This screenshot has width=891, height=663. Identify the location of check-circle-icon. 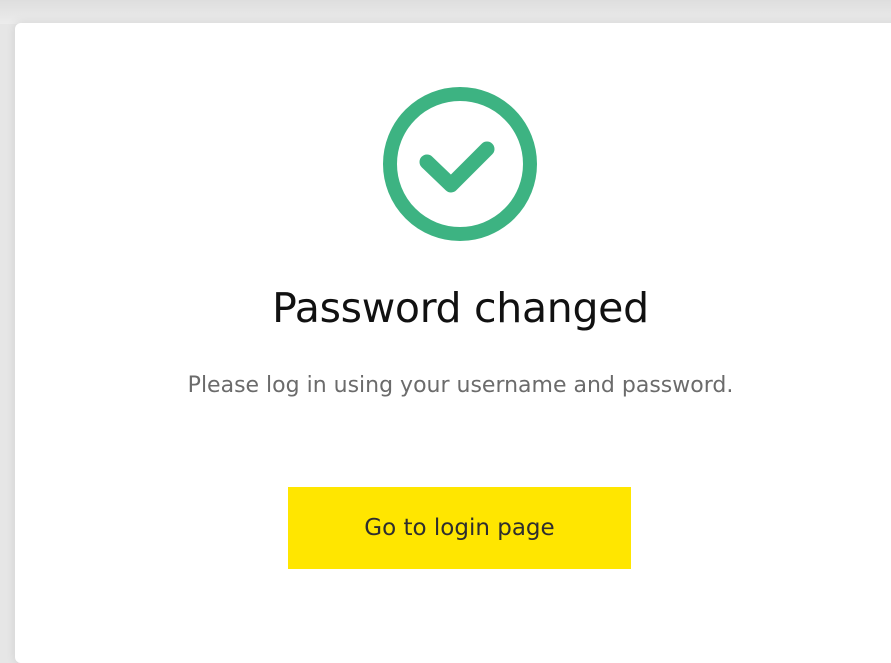
(460, 164).